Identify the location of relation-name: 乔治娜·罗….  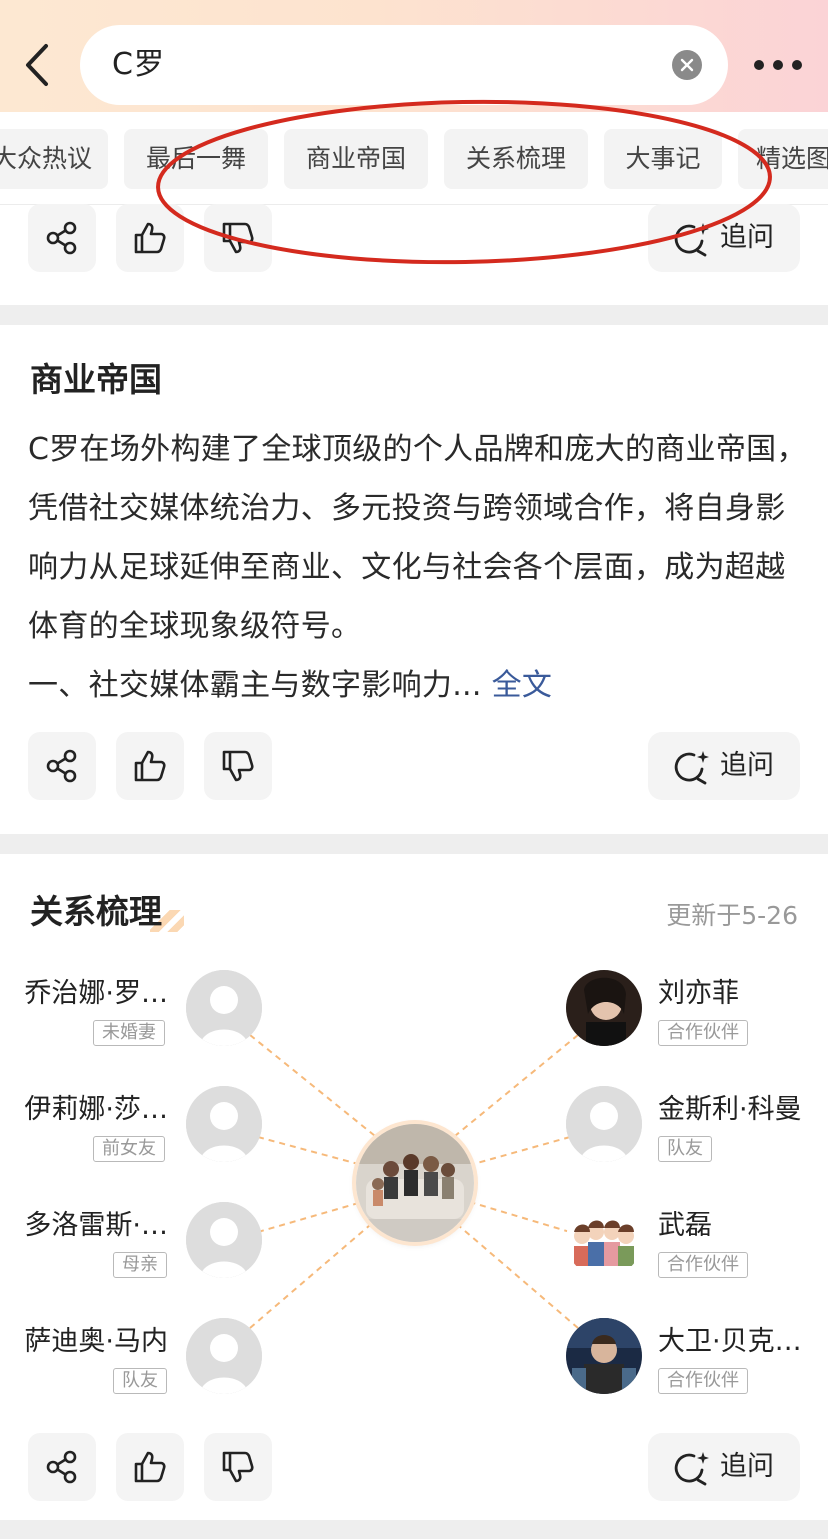
(88, 994).